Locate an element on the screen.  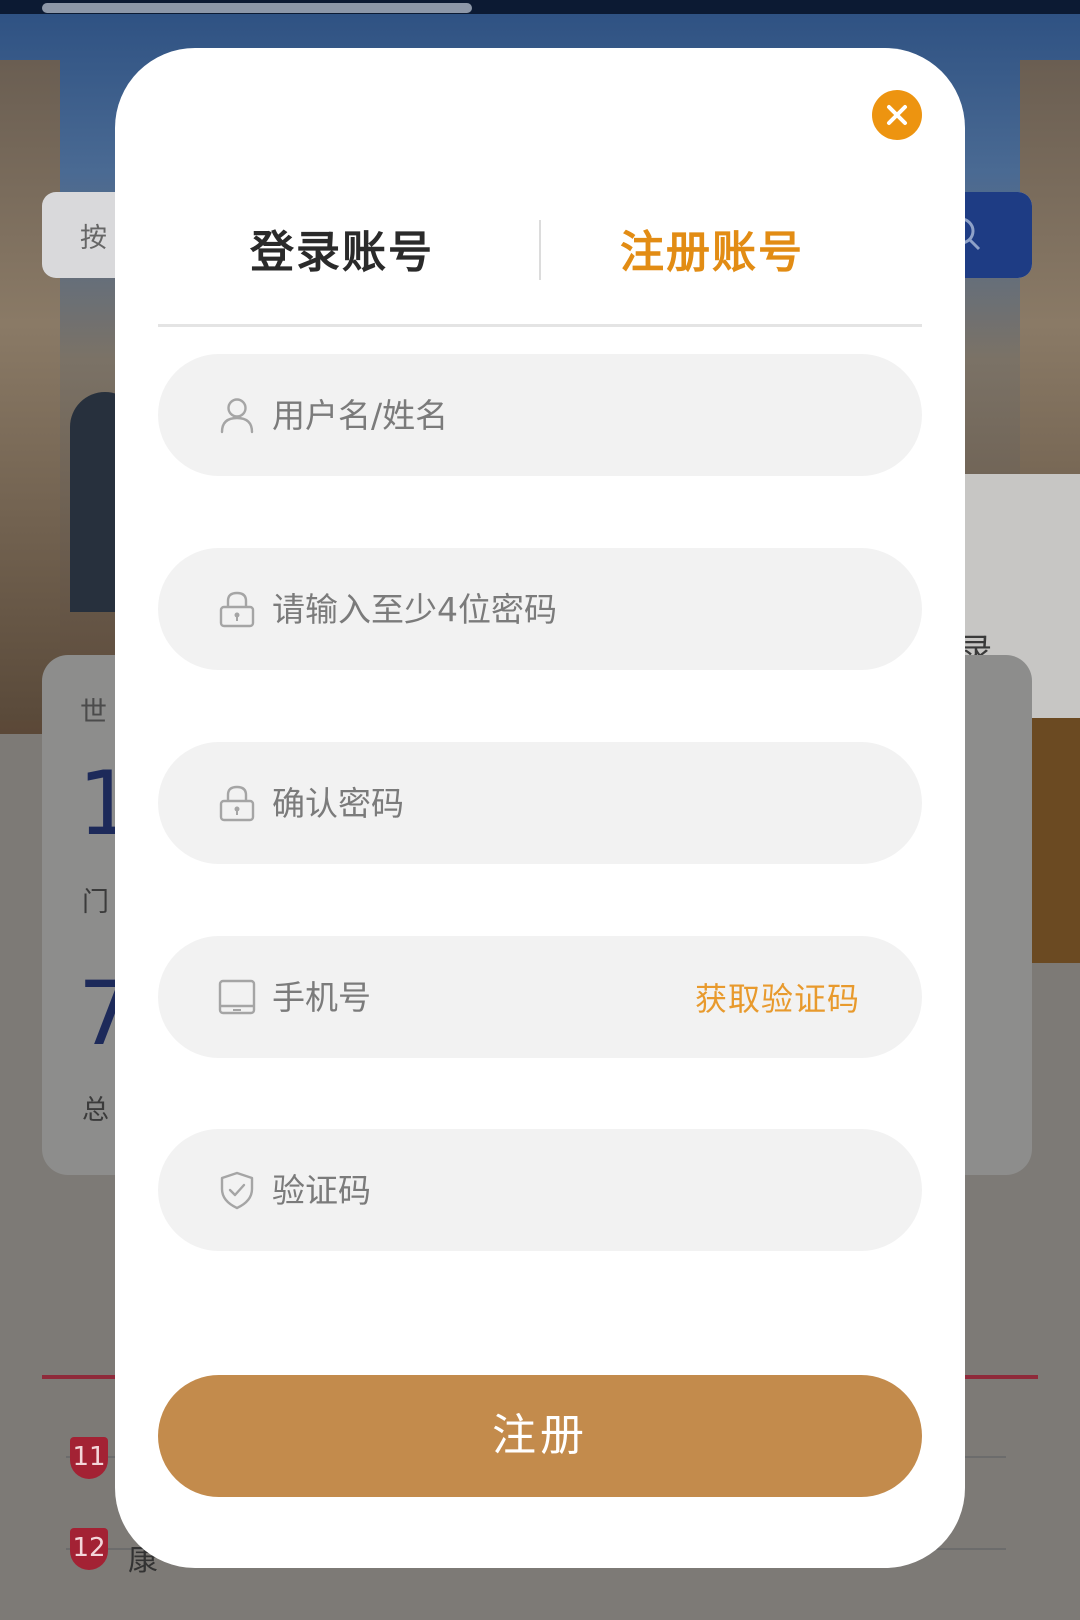
tab-divider is located at coordinates (540, 250).